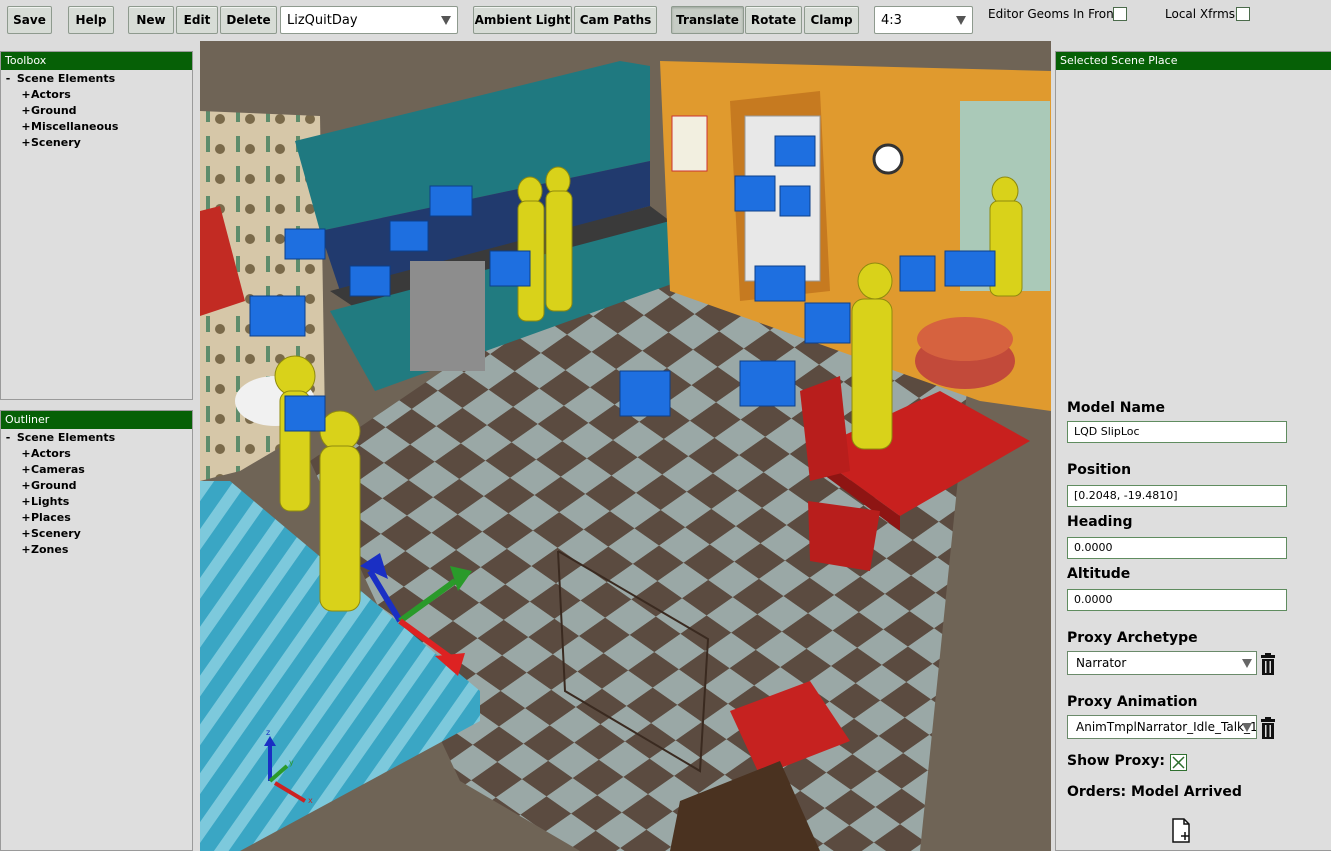 The width and height of the screenshot is (1331, 851). Describe the element at coordinates (75, 126) in the screenshot. I see `toolbox-item-label: Miscellaneous` at that location.